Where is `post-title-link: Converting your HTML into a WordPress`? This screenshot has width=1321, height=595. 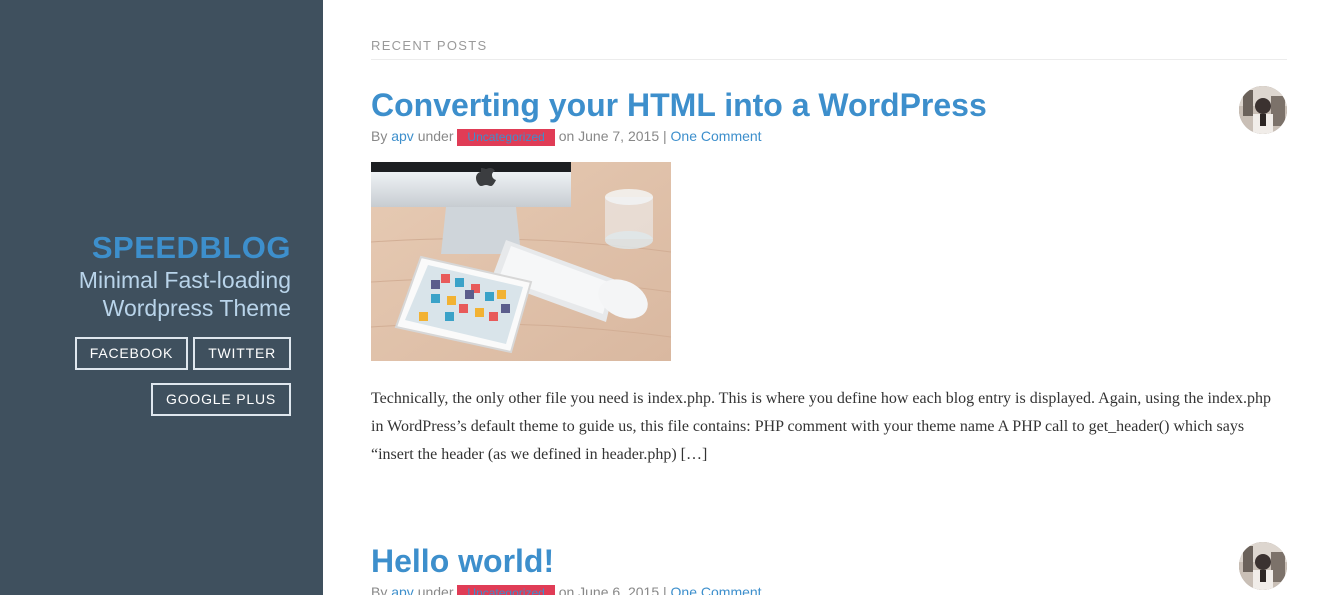
post-title-link: Converting your HTML into a WordPress is located at coordinates (829, 105).